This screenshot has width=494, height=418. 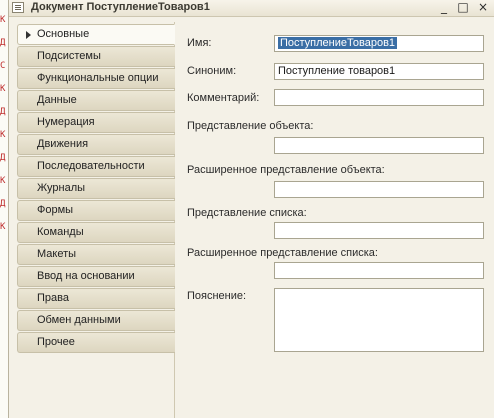 What do you see at coordinates (379, 270) in the screenshot?
I see `ext-list-presentation-field` at bounding box center [379, 270].